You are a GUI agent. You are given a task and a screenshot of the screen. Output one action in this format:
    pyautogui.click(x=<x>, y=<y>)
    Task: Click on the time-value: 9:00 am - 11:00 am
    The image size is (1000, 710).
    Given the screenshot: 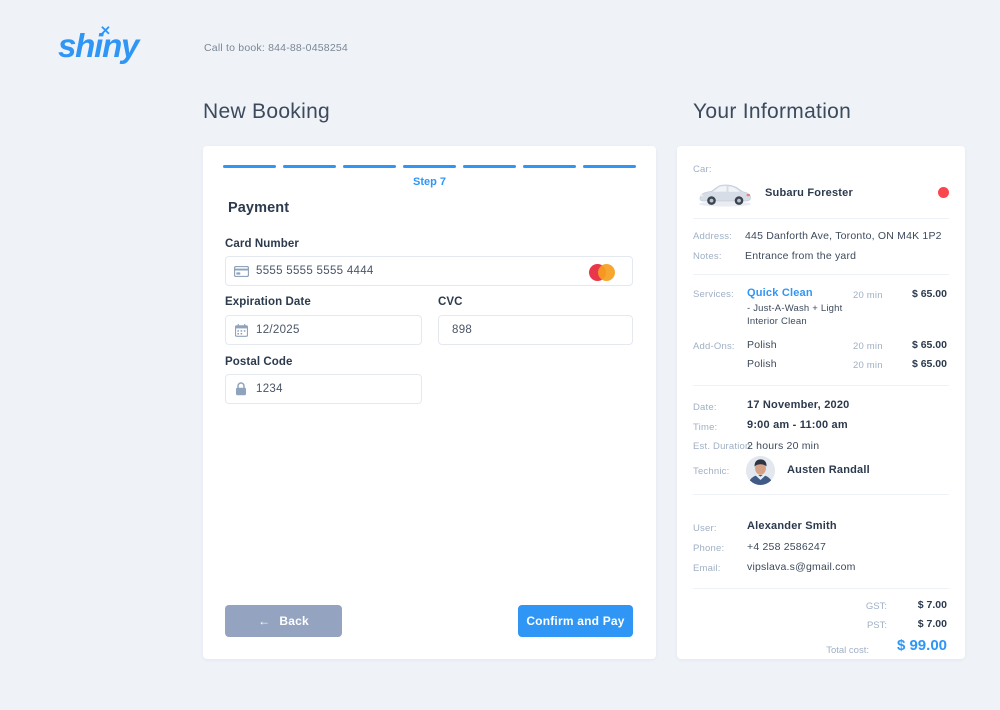 What is the action you would take?
    pyautogui.click(x=797, y=425)
    